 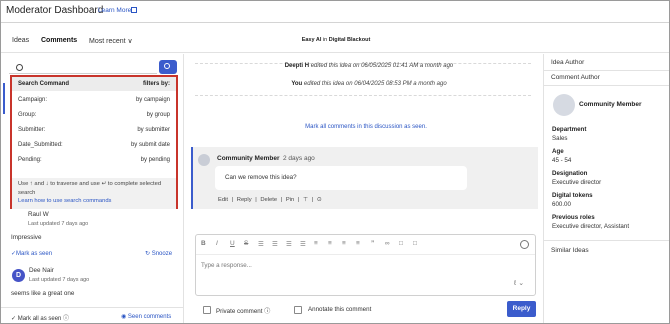 I want to click on search-icon, so click(x=167, y=66).